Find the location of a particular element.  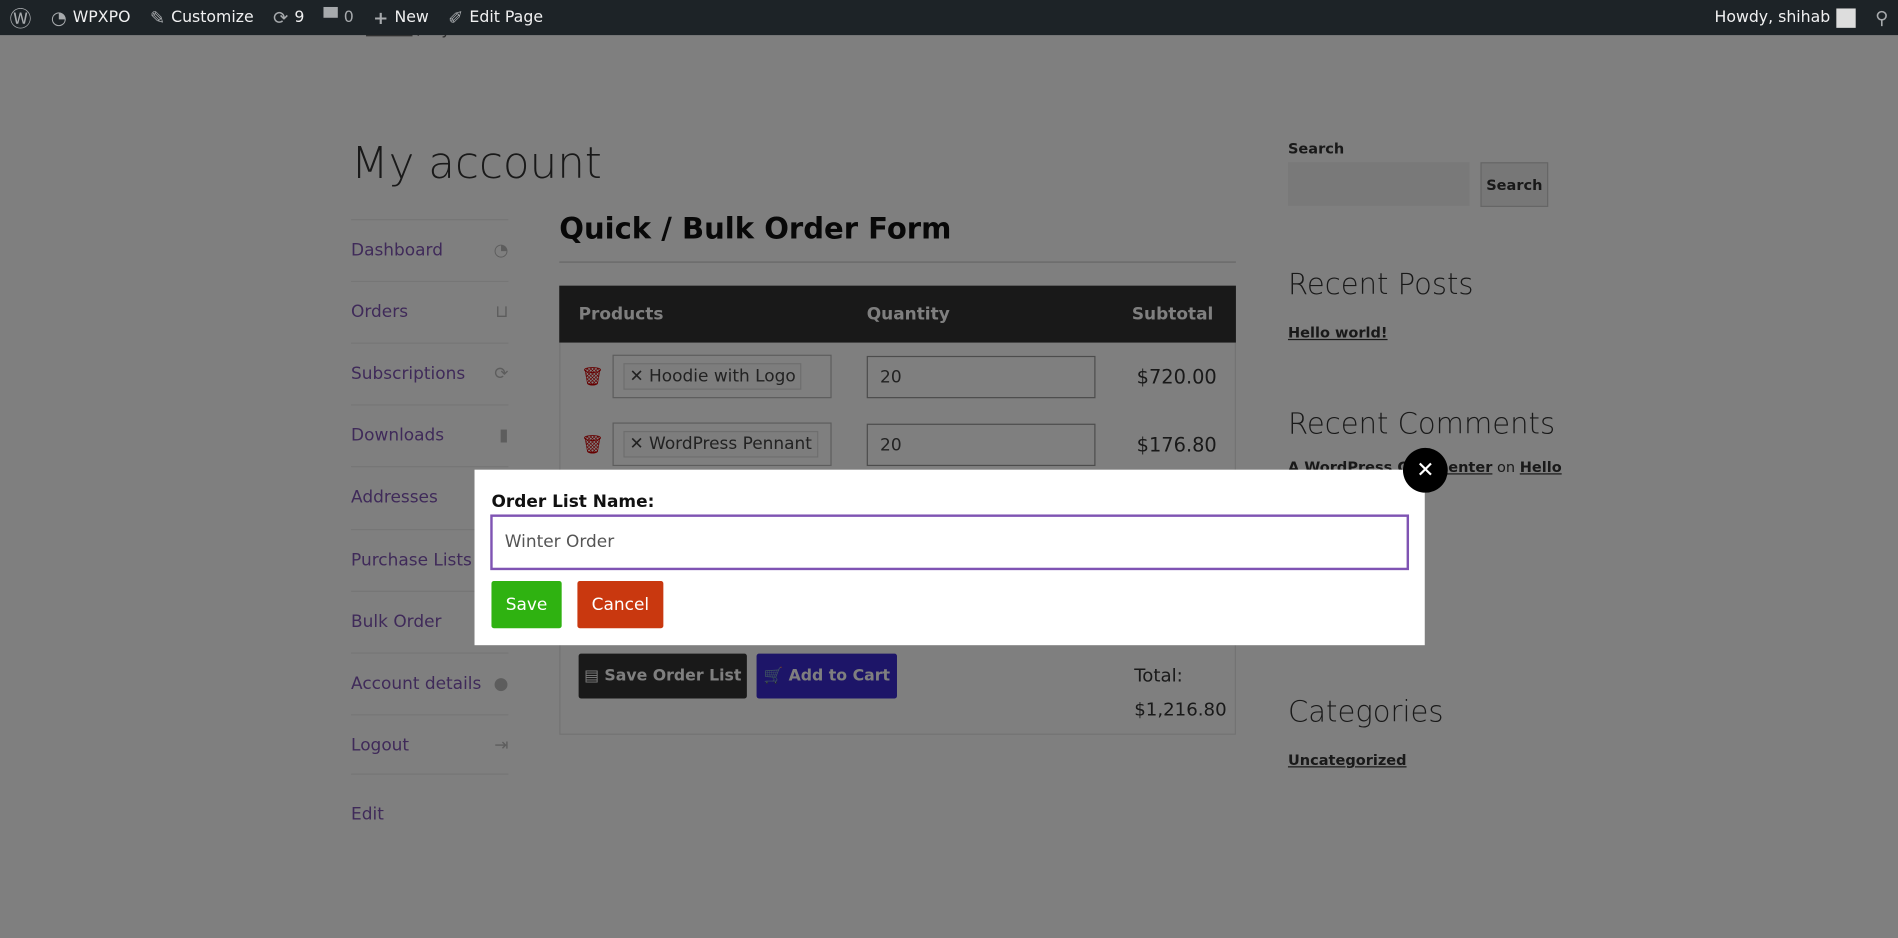

account-menu: Howdy, shihab is located at coordinates (1785, 17).